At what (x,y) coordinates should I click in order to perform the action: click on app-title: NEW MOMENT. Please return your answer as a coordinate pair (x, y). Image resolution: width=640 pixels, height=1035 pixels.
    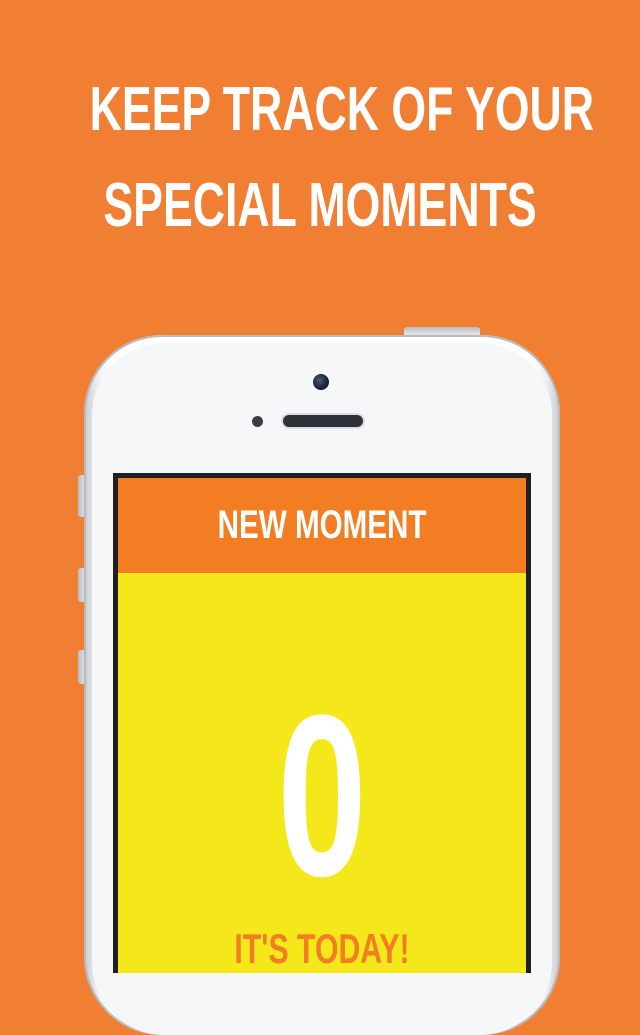
    Looking at the image, I should click on (322, 525).